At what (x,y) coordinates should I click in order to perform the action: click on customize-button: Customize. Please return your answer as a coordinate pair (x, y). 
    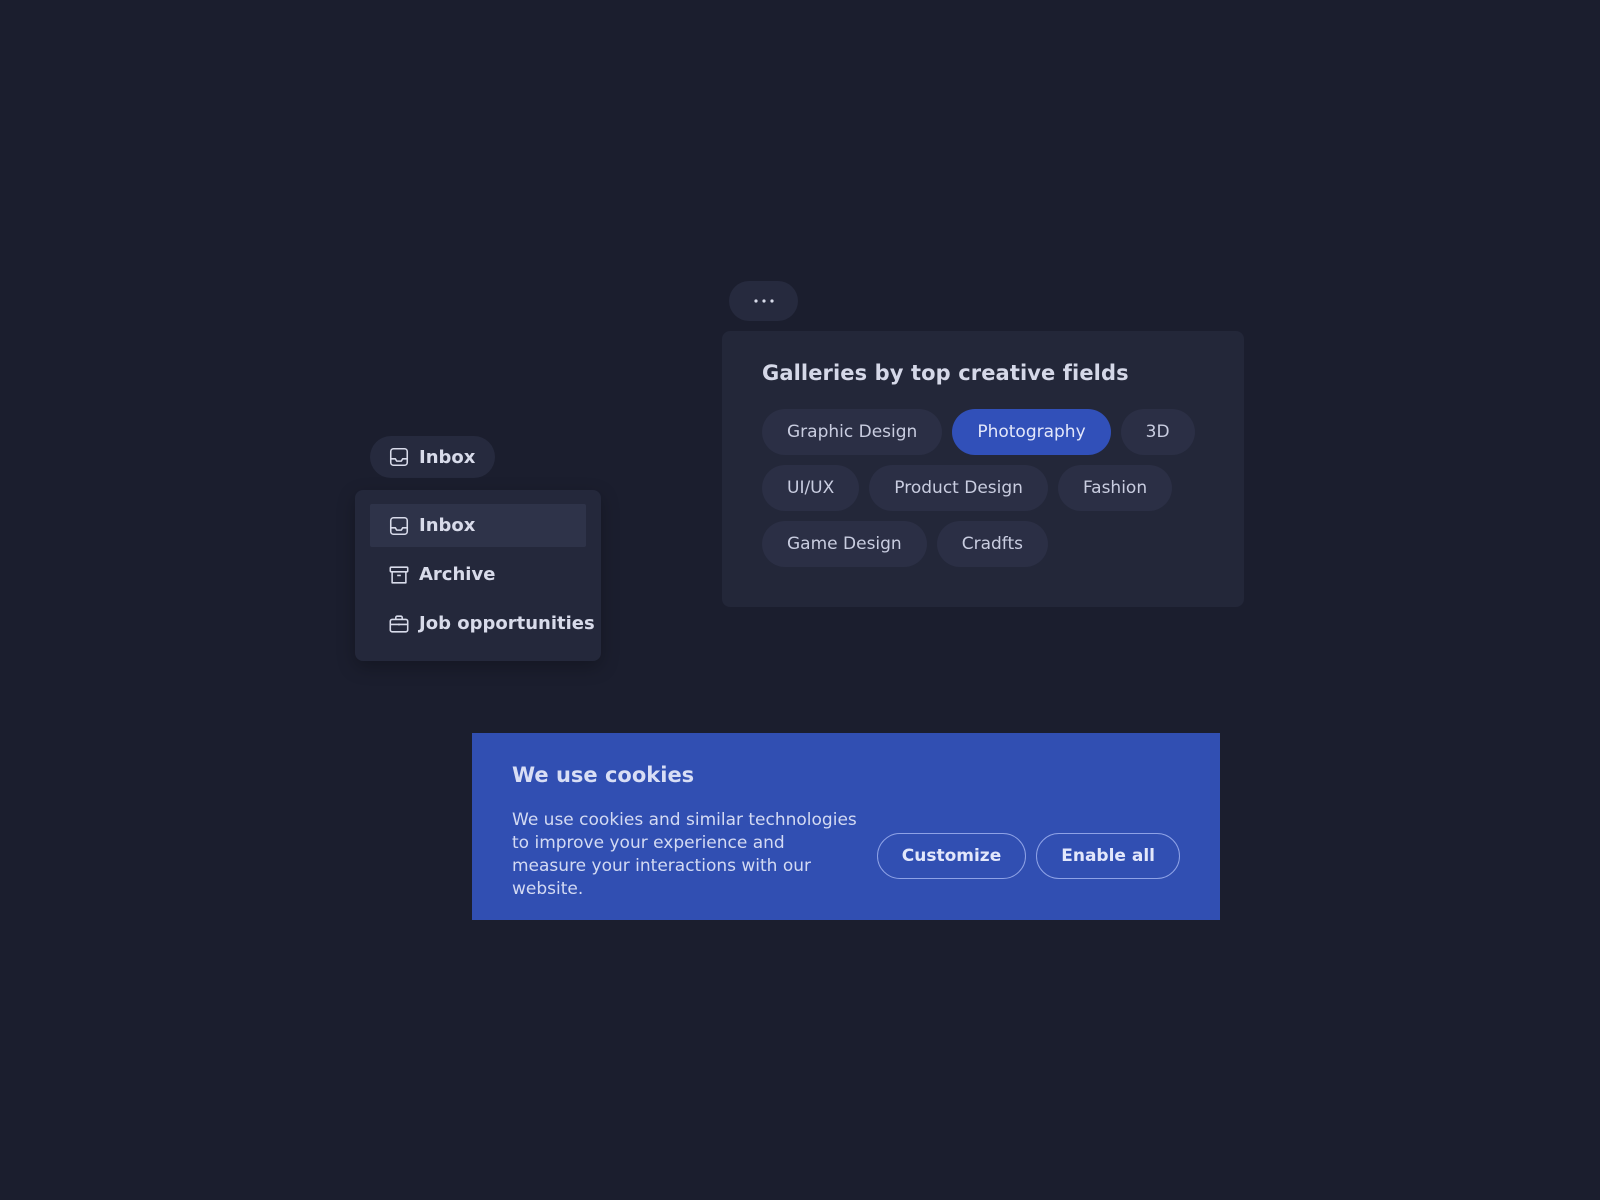
    Looking at the image, I should click on (951, 856).